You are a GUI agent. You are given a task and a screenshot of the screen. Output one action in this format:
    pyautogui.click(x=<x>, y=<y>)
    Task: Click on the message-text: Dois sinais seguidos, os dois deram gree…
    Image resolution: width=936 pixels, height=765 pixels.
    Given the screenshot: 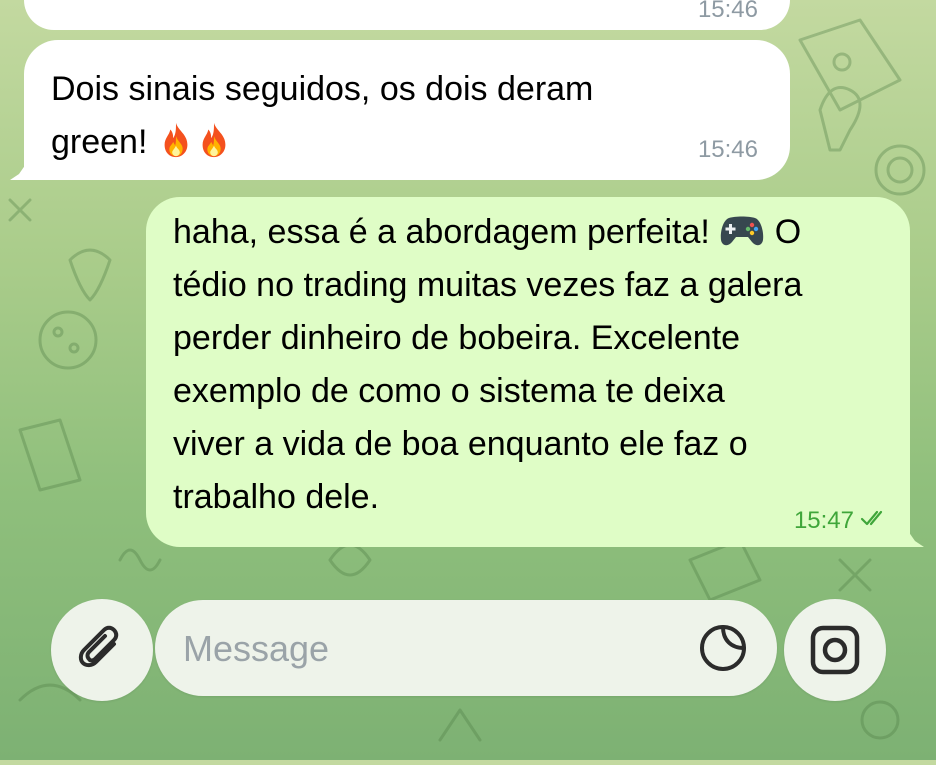 What is the action you would take?
    pyautogui.click(x=405, y=116)
    